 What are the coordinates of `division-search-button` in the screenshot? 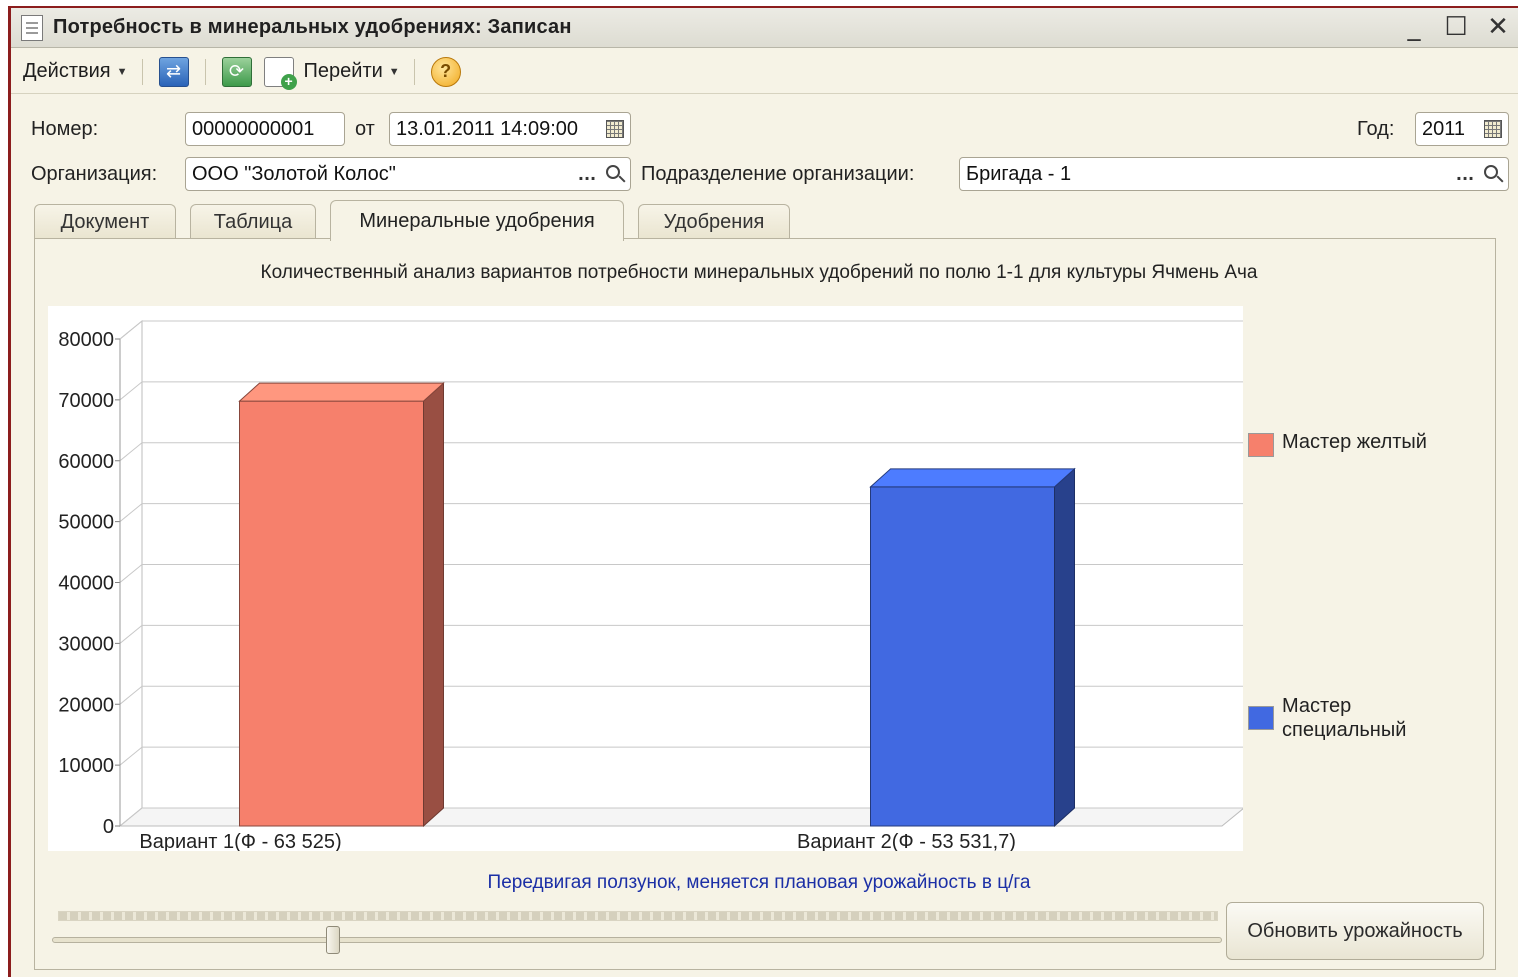 It's located at (1493, 174).